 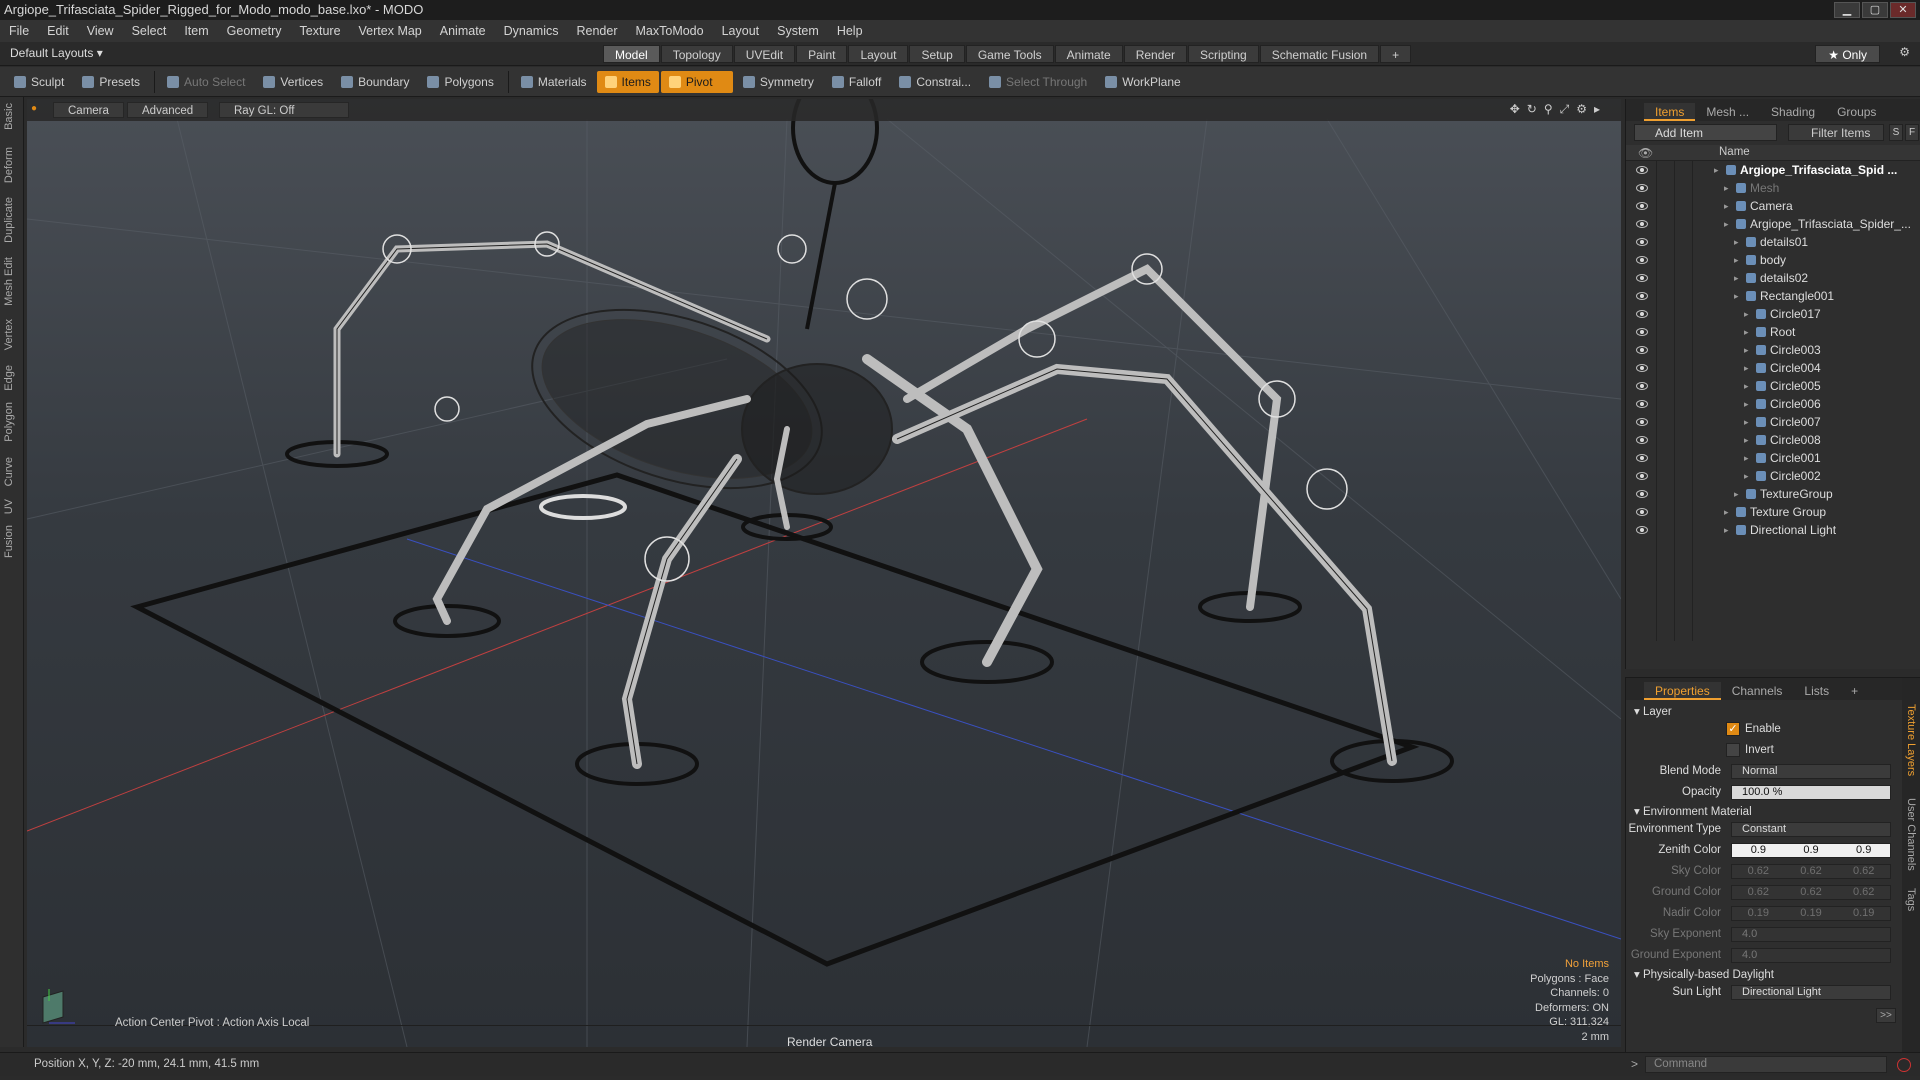 What do you see at coordinates (1758, 913) in the screenshot?
I see `nadir-r: 0.19` at bounding box center [1758, 913].